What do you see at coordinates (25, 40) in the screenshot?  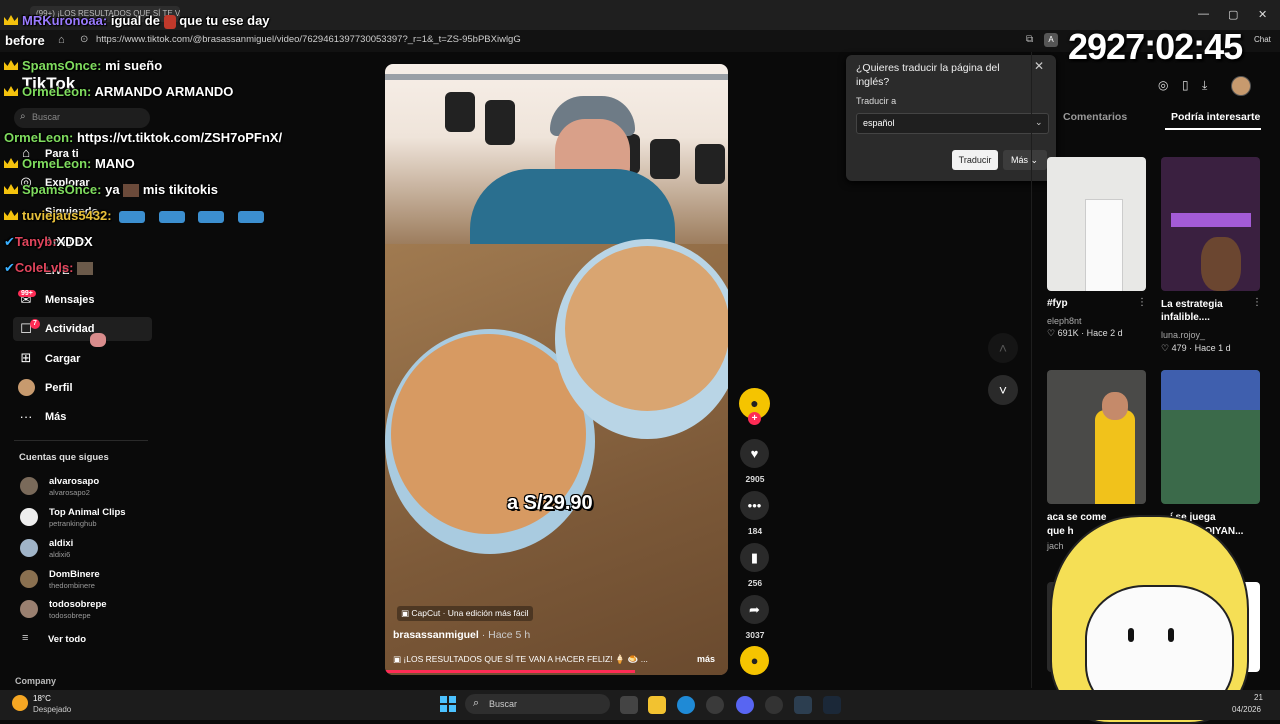 I see `before-label: before` at bounding box center [25, 40].